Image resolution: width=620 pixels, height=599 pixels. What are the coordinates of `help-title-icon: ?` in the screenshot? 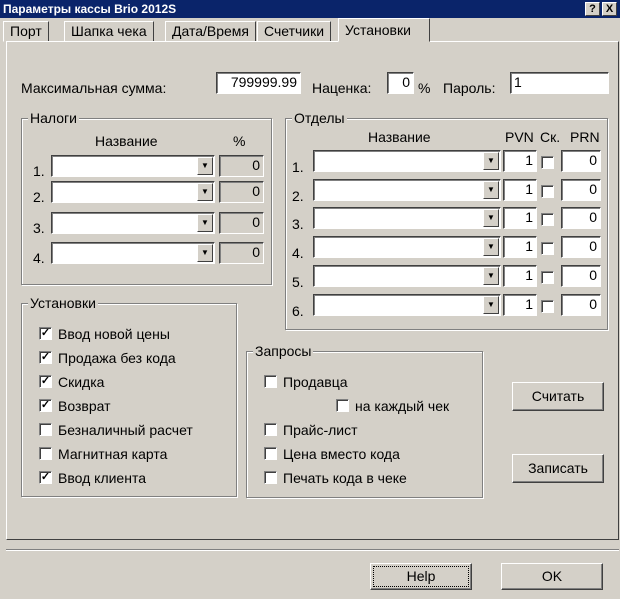 It's located at (592, 9).